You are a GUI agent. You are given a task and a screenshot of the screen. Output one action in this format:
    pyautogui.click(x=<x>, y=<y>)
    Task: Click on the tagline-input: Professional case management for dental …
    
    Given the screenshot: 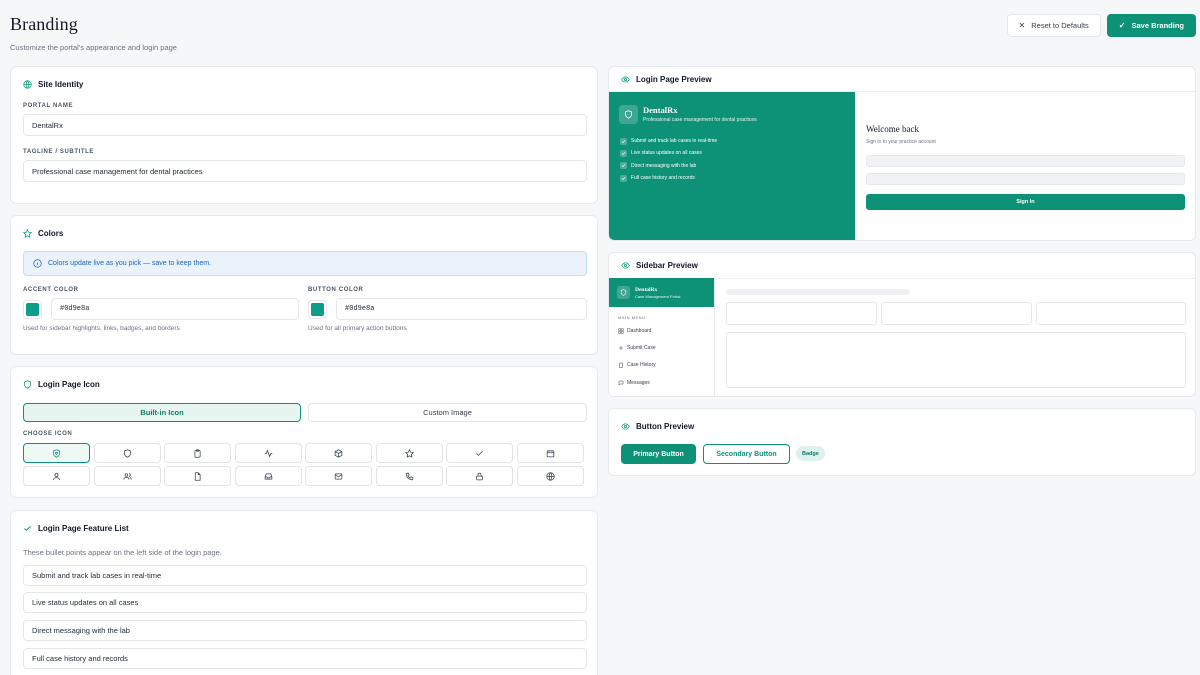 What is the action you would take?
    pyautogui.click(x=305, y=171)
    